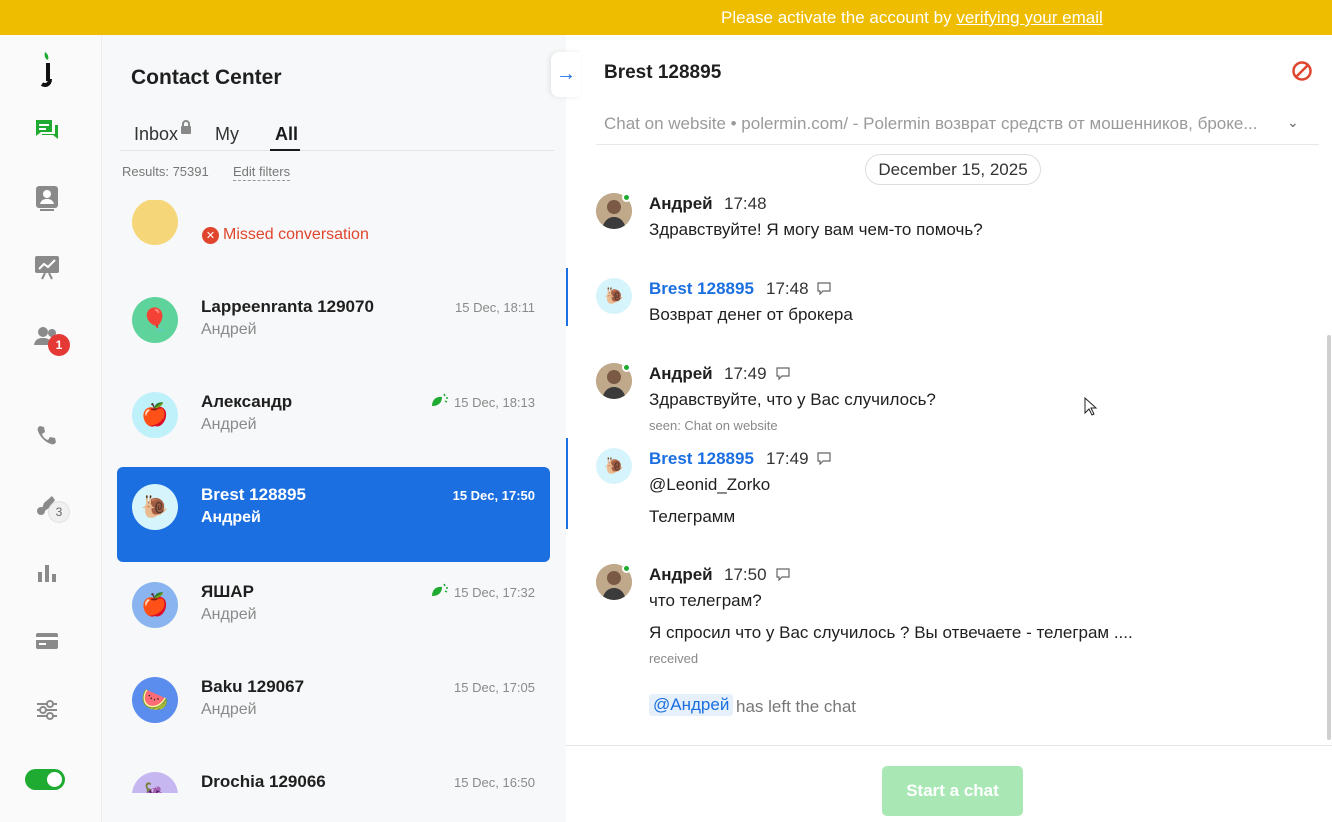 The image size is (1332, 822). What do you see at coordinates (47, 710) in the screenshot?
I see `settings-sliders-icon` at bounding box center [47, 710].